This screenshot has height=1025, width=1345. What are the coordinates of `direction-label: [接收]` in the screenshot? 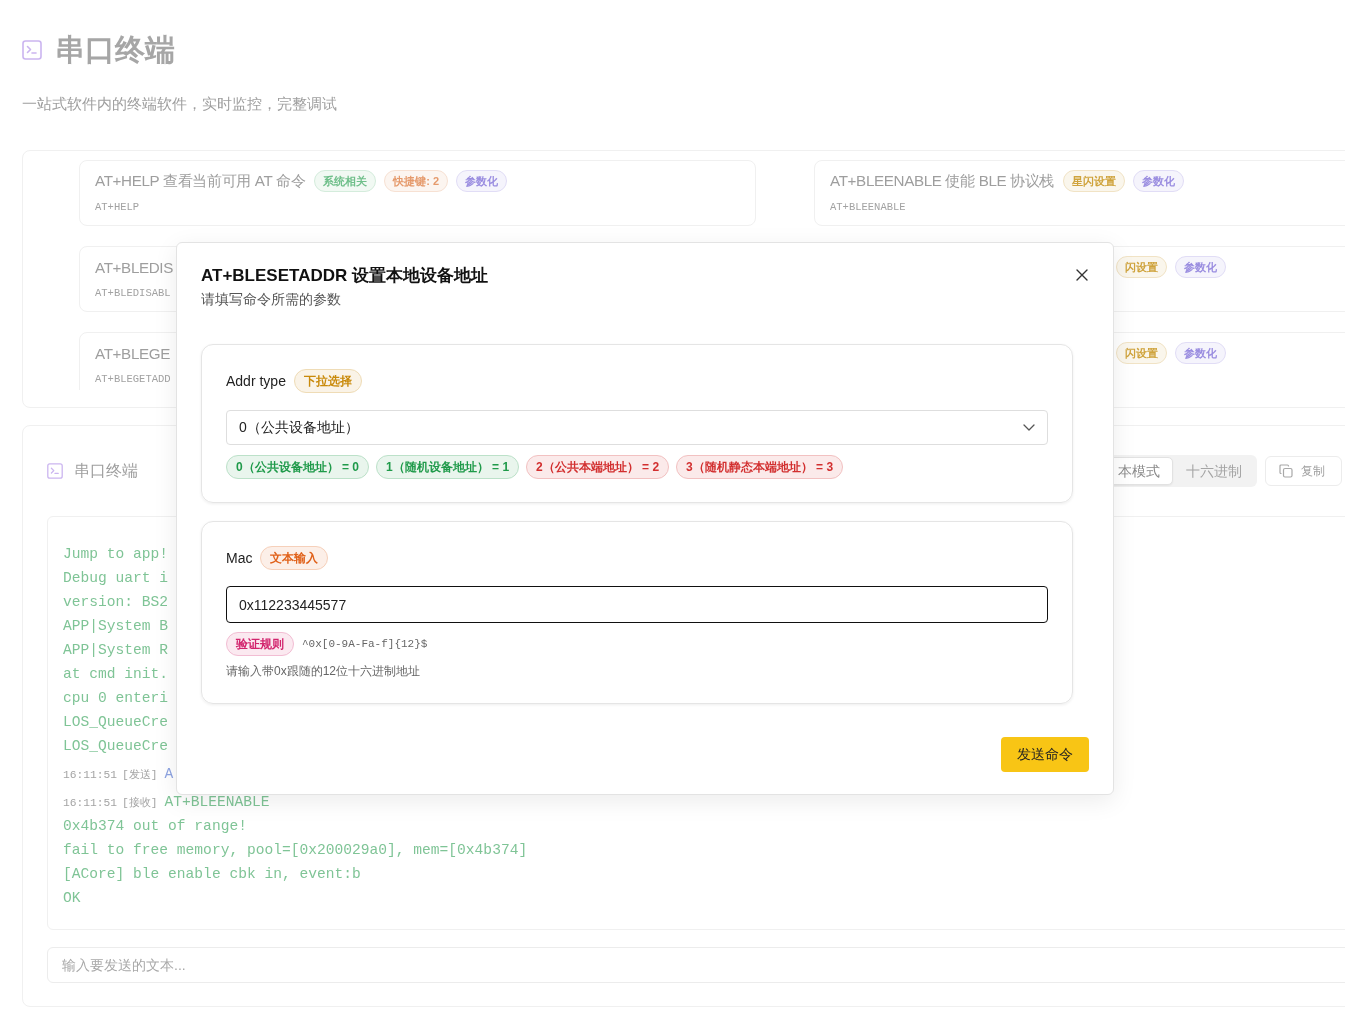 It's located at (140, 803).